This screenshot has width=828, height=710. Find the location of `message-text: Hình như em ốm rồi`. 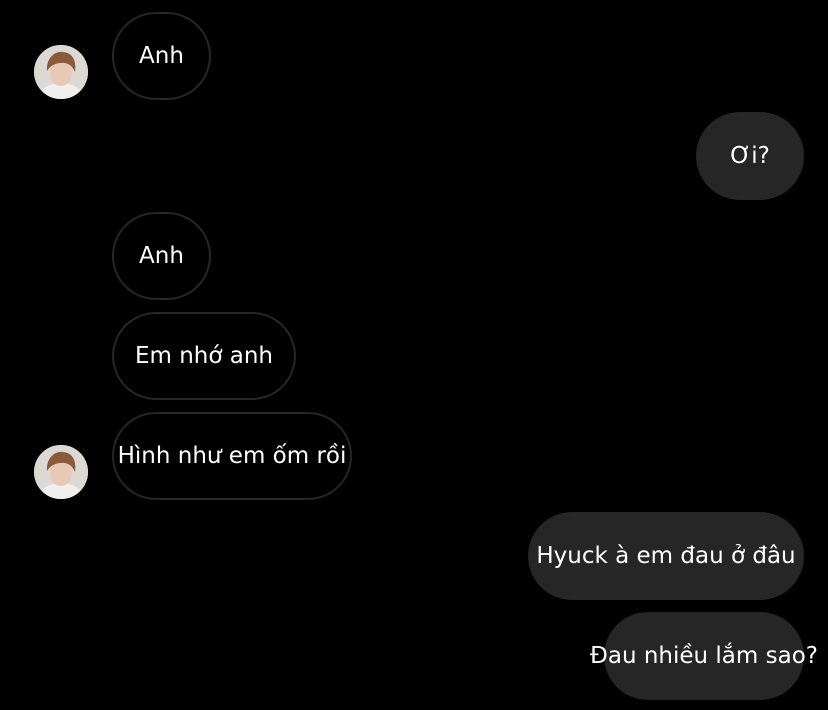

message-text: Hình như em ốm rồi is located at coordinates (232, 456).